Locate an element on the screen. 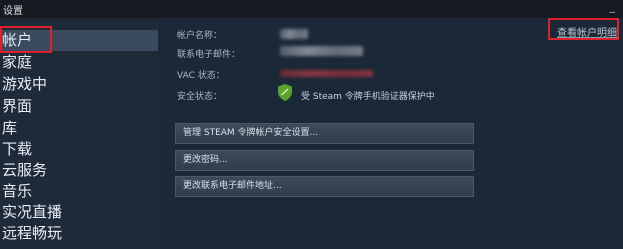 The height and width of the screenshot is (249, 623). account-name-label: 帐户名称： is located at coordinates (200, 36).